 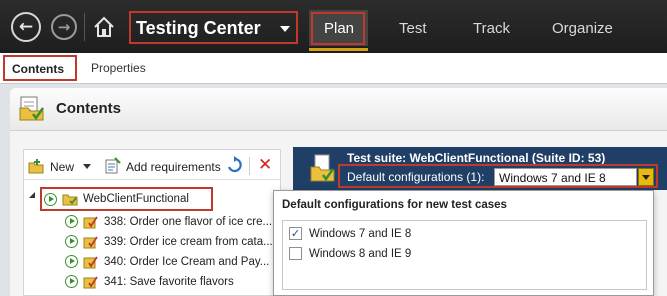 I want to click on back-arrow-icon: ←, so click(x=26, y=26).